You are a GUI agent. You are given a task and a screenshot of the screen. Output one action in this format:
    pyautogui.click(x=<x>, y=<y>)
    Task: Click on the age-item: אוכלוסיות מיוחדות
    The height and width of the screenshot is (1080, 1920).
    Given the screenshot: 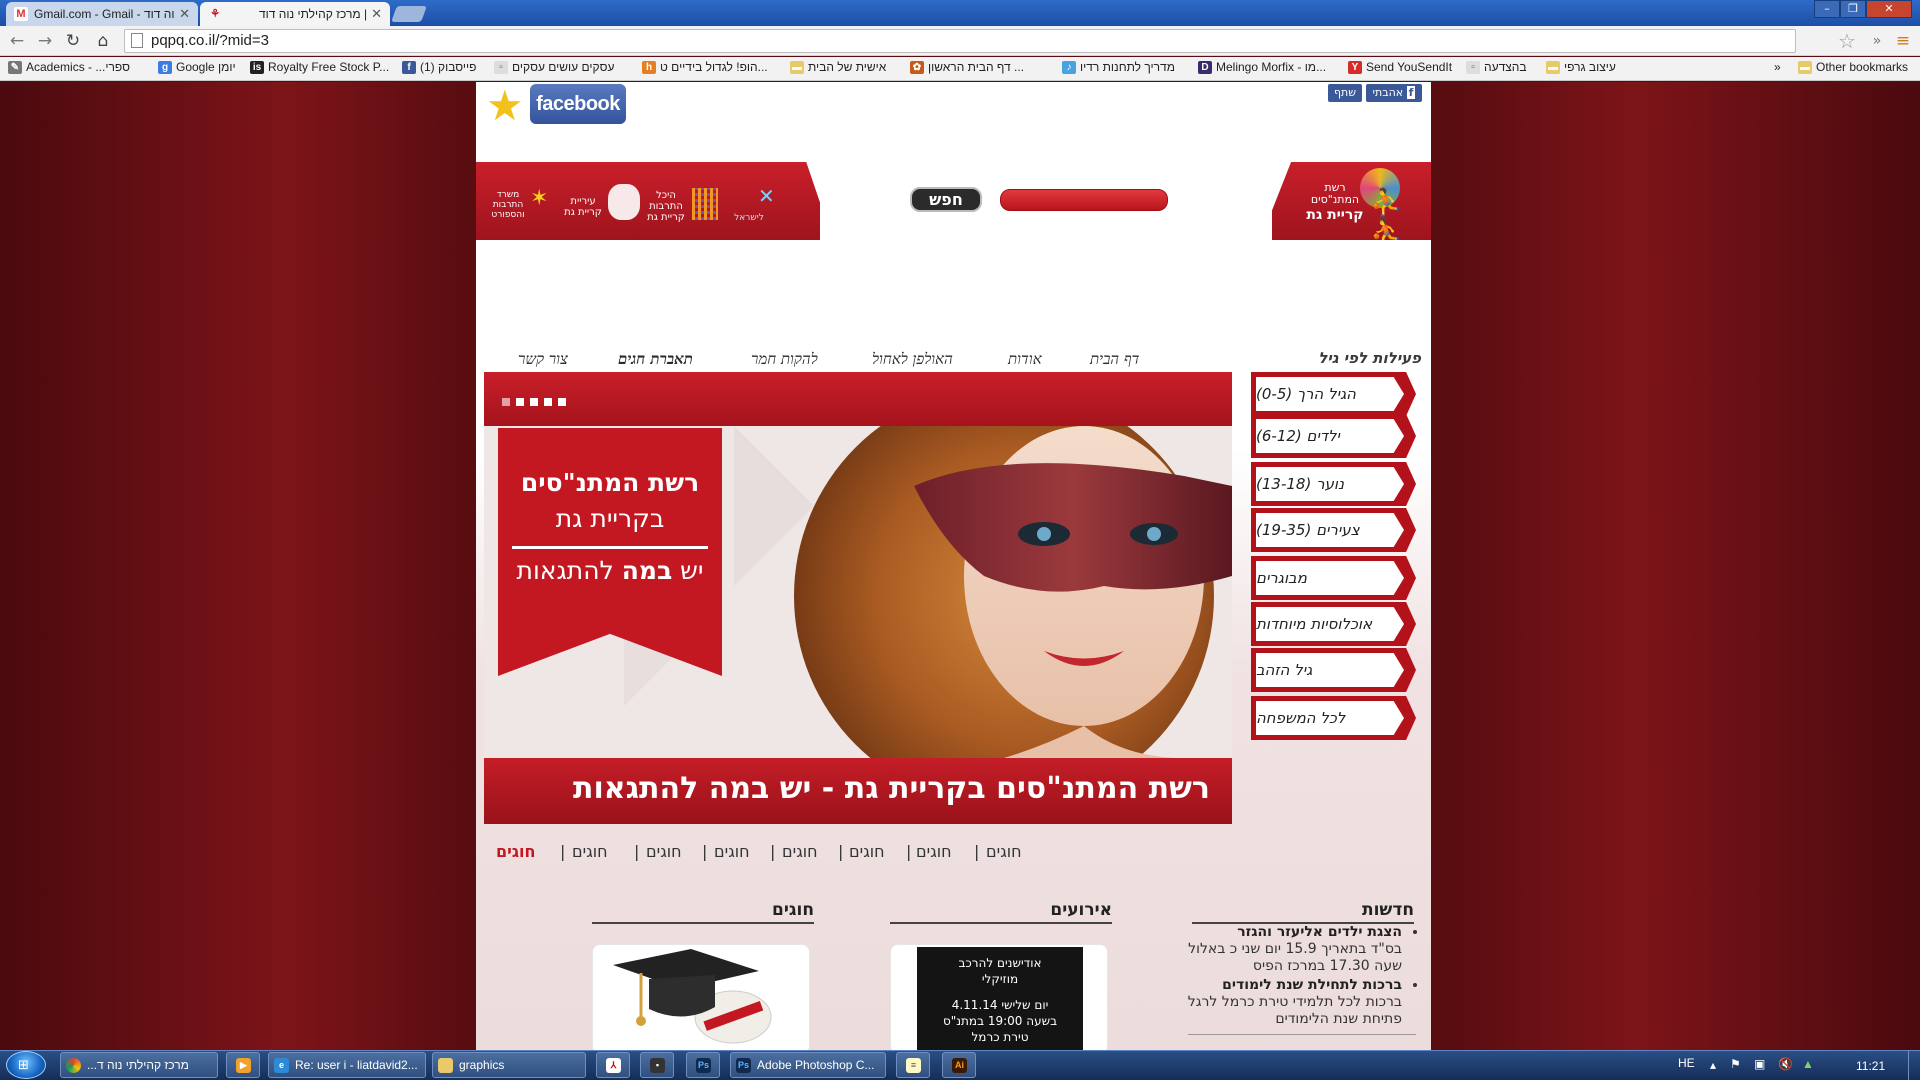 What is the action you would take?
    pyautogui.click(x=1333, y=624)
    